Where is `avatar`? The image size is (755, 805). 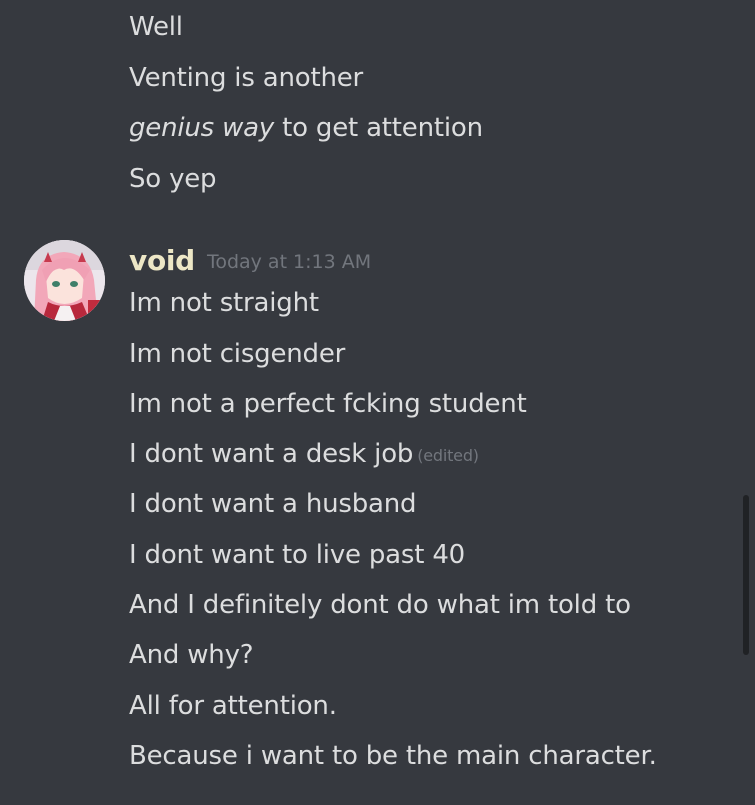 avatar is located at coordinates (64, 280).